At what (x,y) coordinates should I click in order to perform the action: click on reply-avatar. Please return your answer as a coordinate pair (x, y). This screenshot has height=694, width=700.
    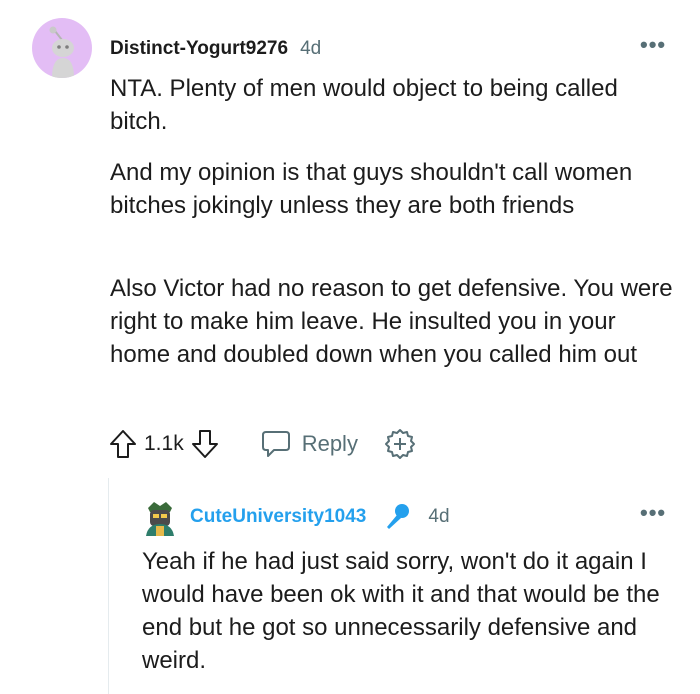
    Looking at the image, I should click on (160, 518).